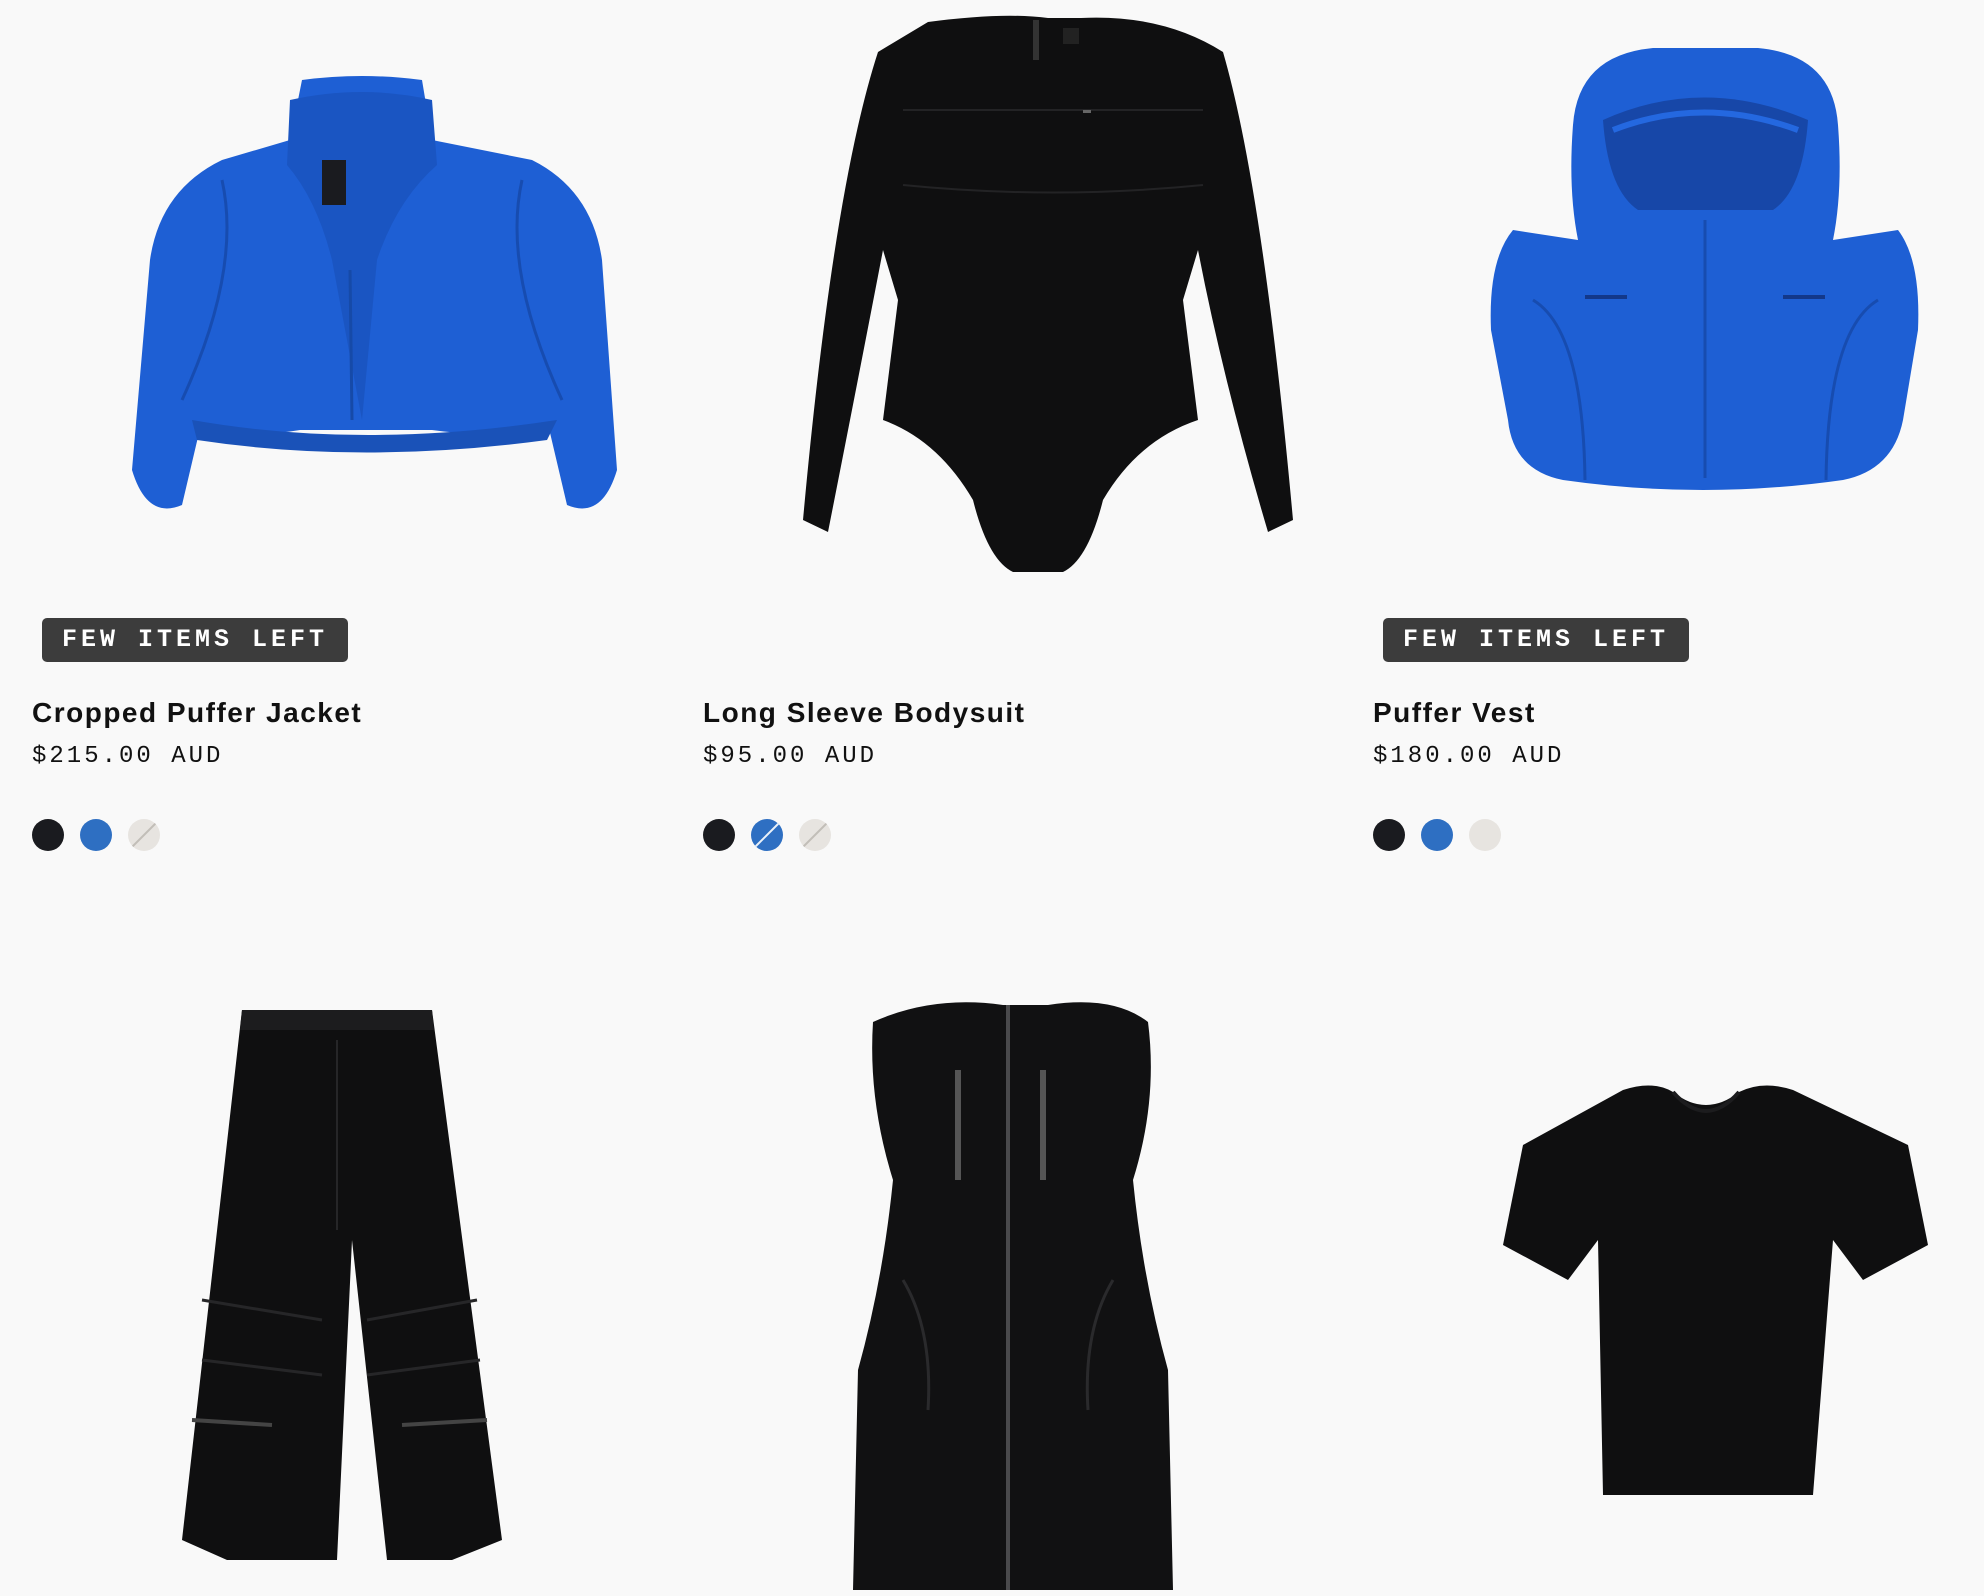 The image size is (1984, 1596). Describe the element at coordinates (197, 713) in the screenshot. I see `product-name: Cropped Puffer Jacket` at that location.